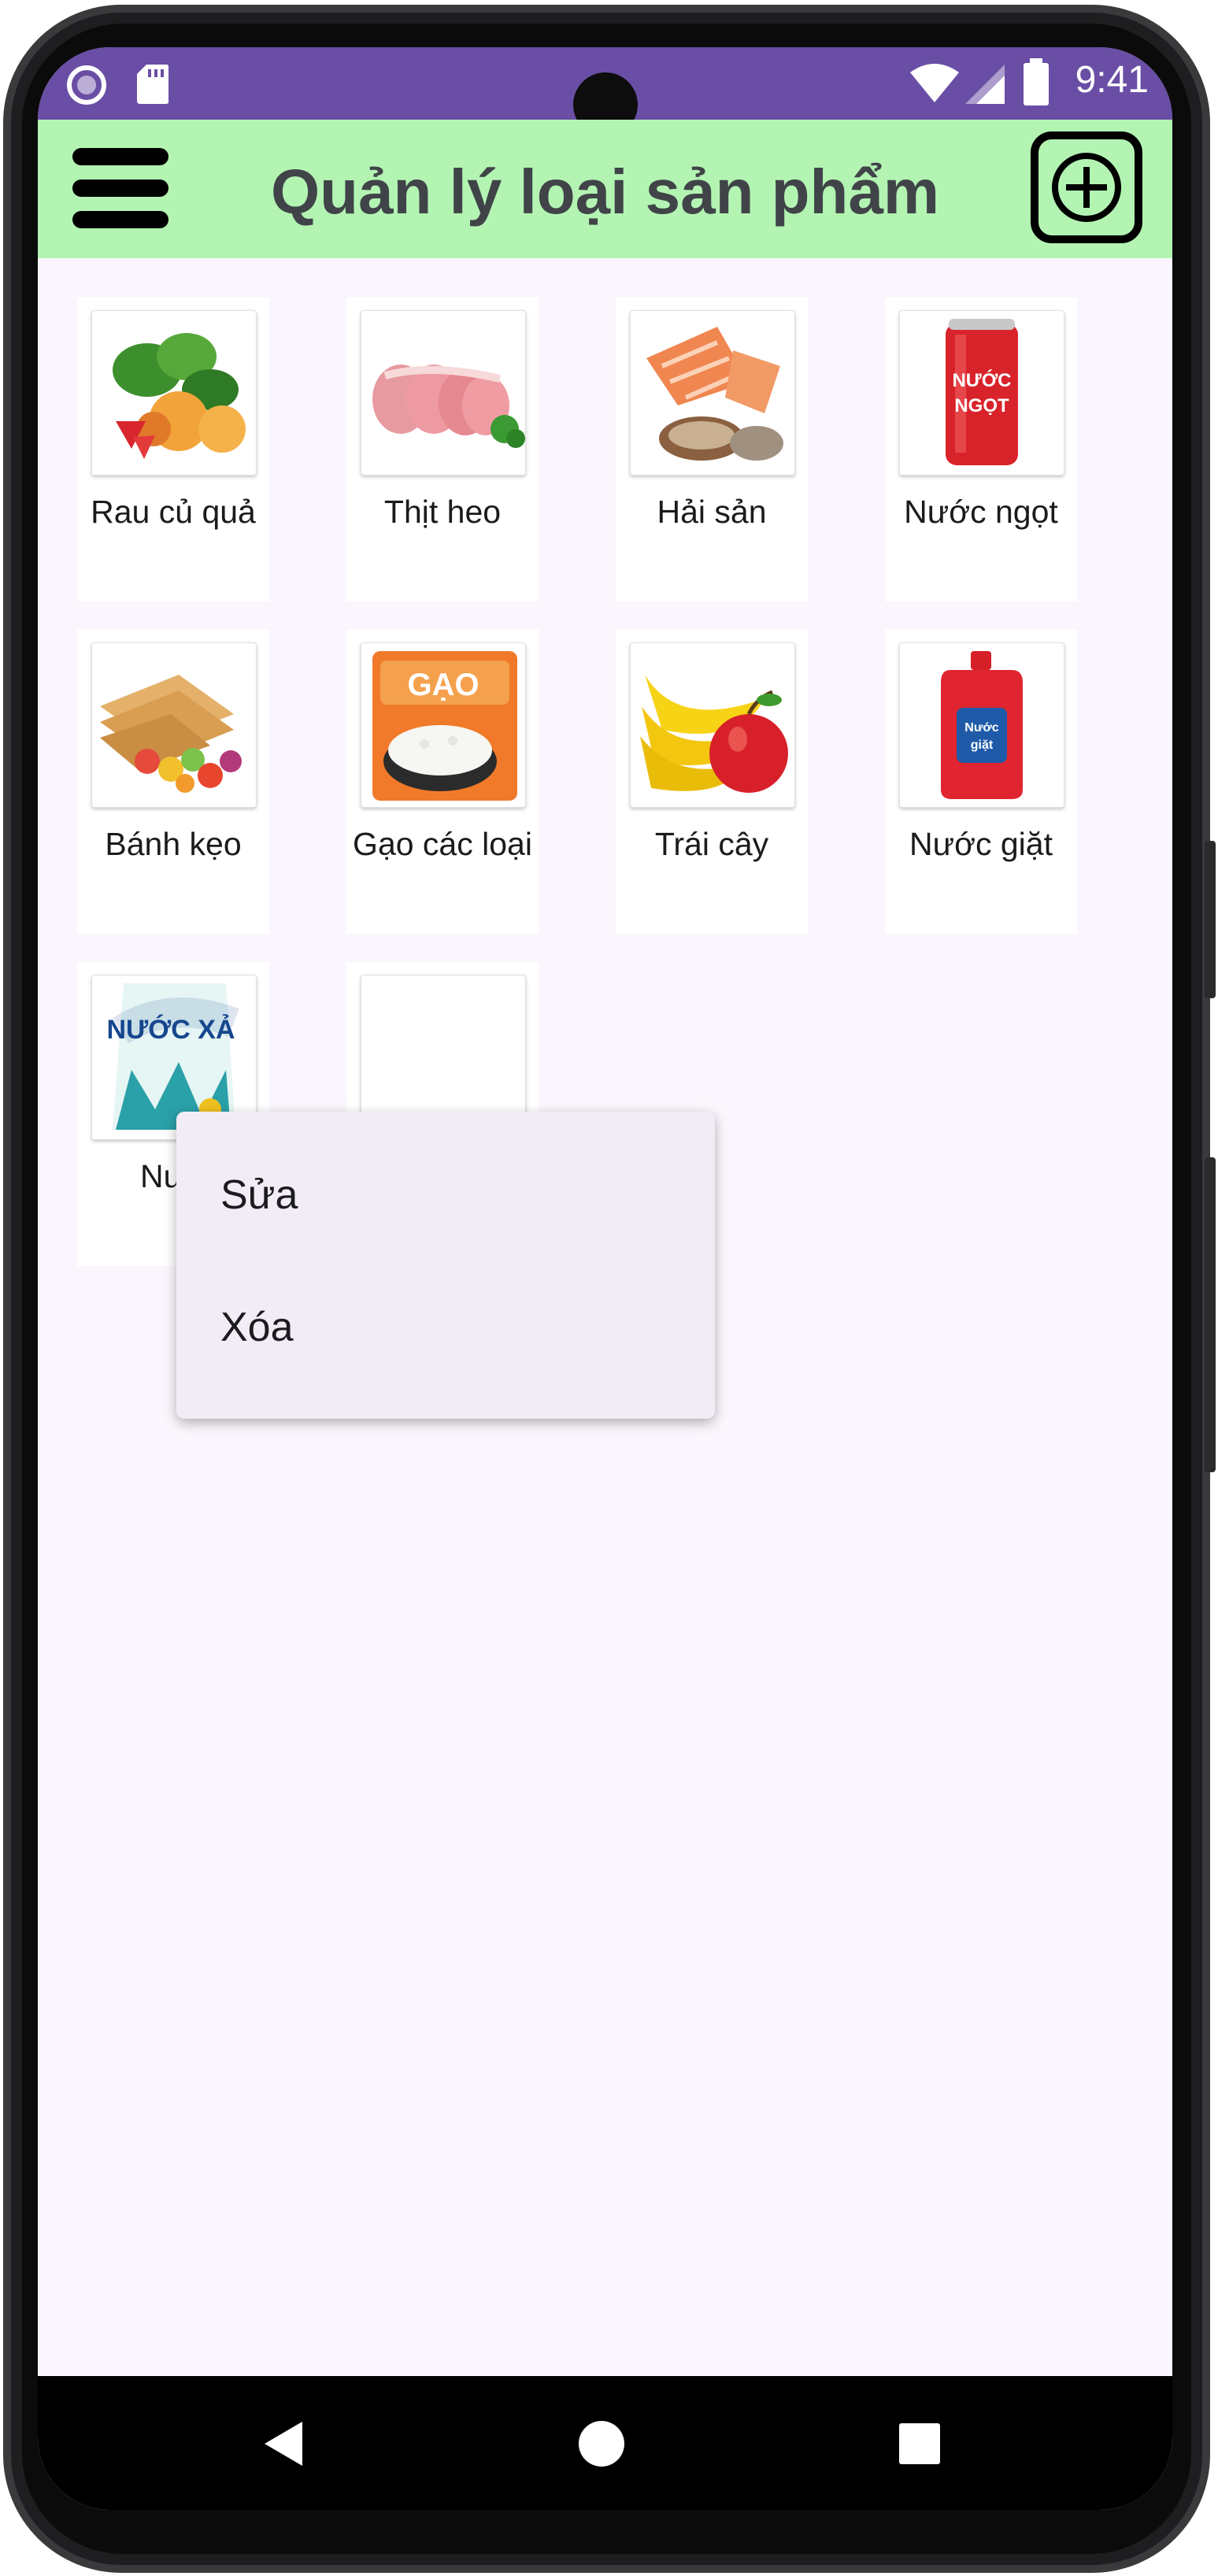  What do you see at coordinates (985, 84) in the screenshot?
I see `signal-icon` at bounding box center [985, 84].